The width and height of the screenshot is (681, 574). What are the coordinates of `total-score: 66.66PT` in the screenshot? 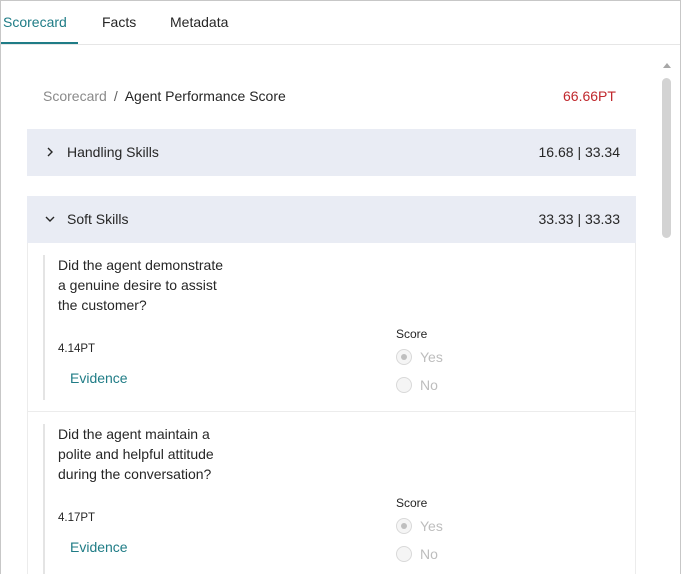 It's located at (589, 96).